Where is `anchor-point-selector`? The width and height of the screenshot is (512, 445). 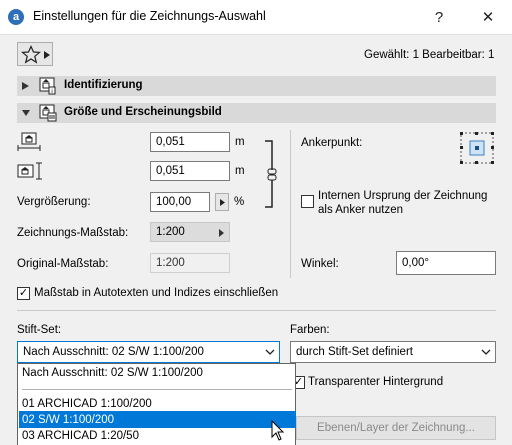
anchor-point-selector is located at coordinates (477, 148).